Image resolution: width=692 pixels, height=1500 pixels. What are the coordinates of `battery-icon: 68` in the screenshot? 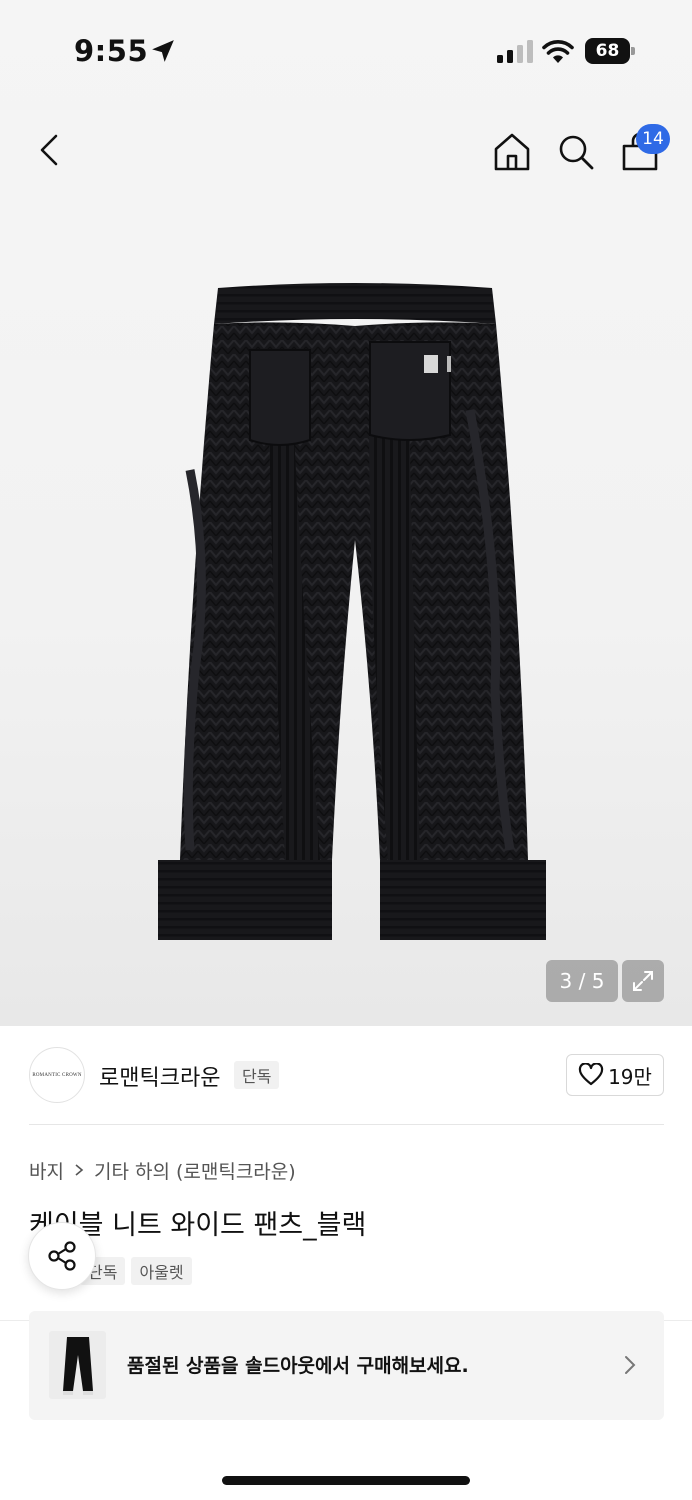 It's located at (610, 51).